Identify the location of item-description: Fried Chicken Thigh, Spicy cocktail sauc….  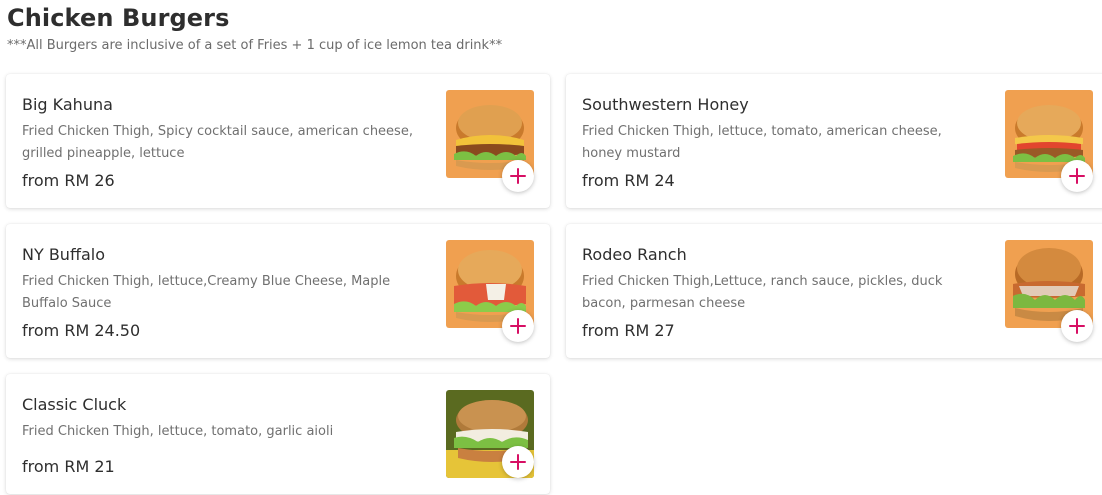
(217, 142).